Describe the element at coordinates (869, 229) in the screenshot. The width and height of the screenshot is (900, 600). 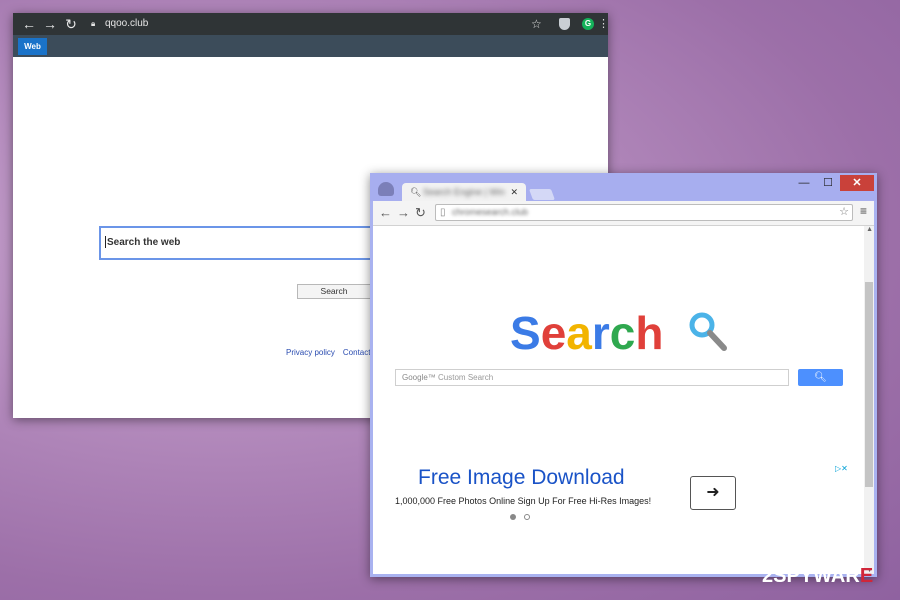
I see `scroll-up-icon: ▲` at that location.